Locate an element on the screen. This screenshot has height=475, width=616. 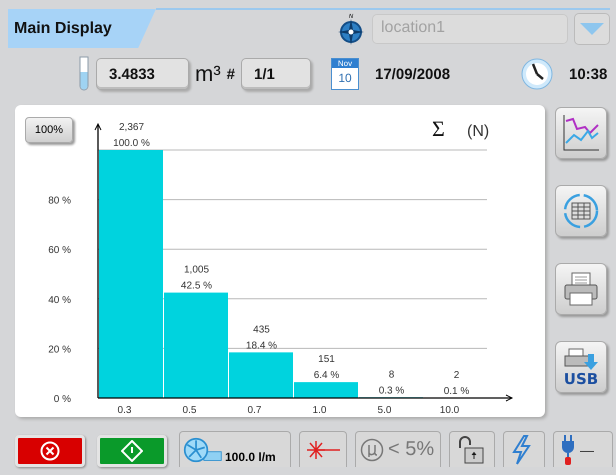
percent-label: 0.1 % is located at coordinates (457, 391).